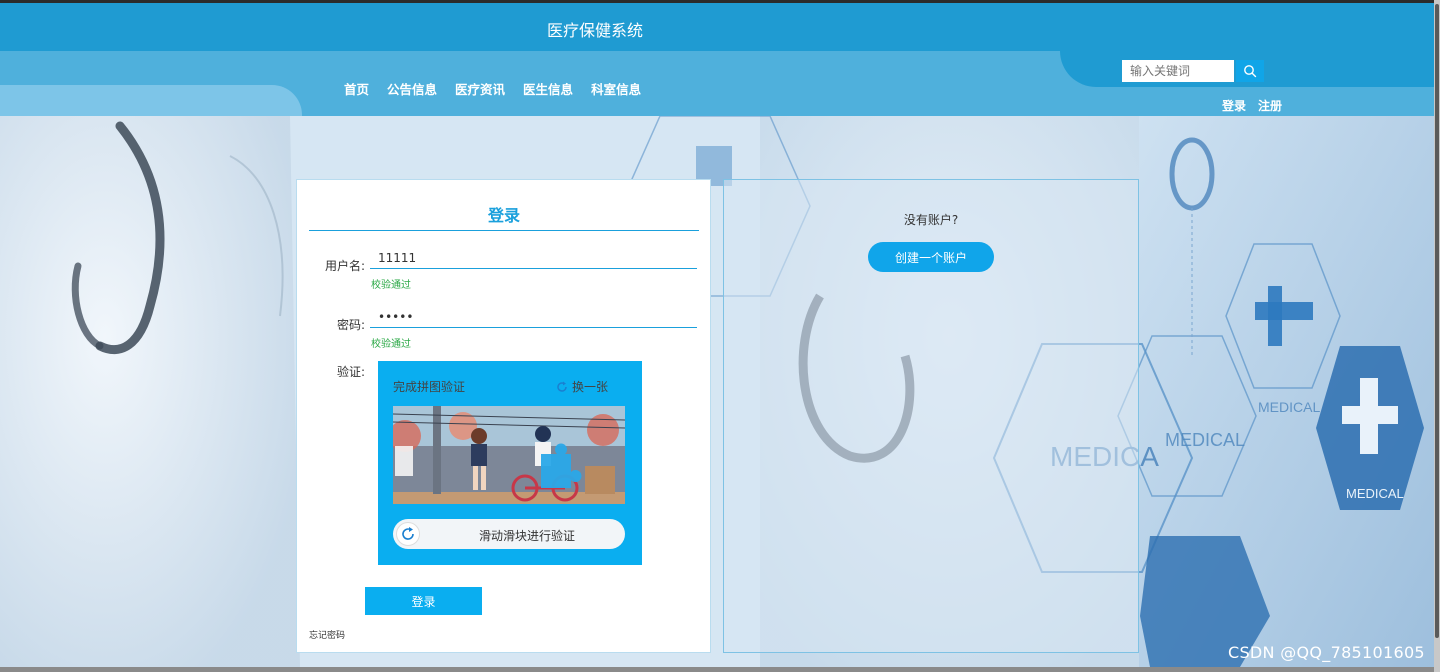 Image resolution: width=1440 pixels, height=672 pixels. What do you see at coordinates (562, 386) in the screenshot?
I see `refresh-icon` at bounding box center [562, 386].